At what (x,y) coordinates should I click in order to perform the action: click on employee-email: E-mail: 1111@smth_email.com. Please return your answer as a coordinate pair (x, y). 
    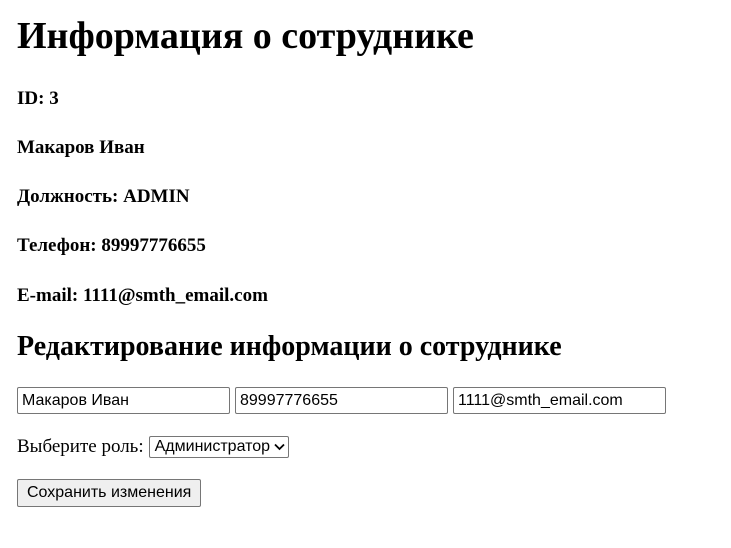
    Looking at the image, I should click on (142, 295).